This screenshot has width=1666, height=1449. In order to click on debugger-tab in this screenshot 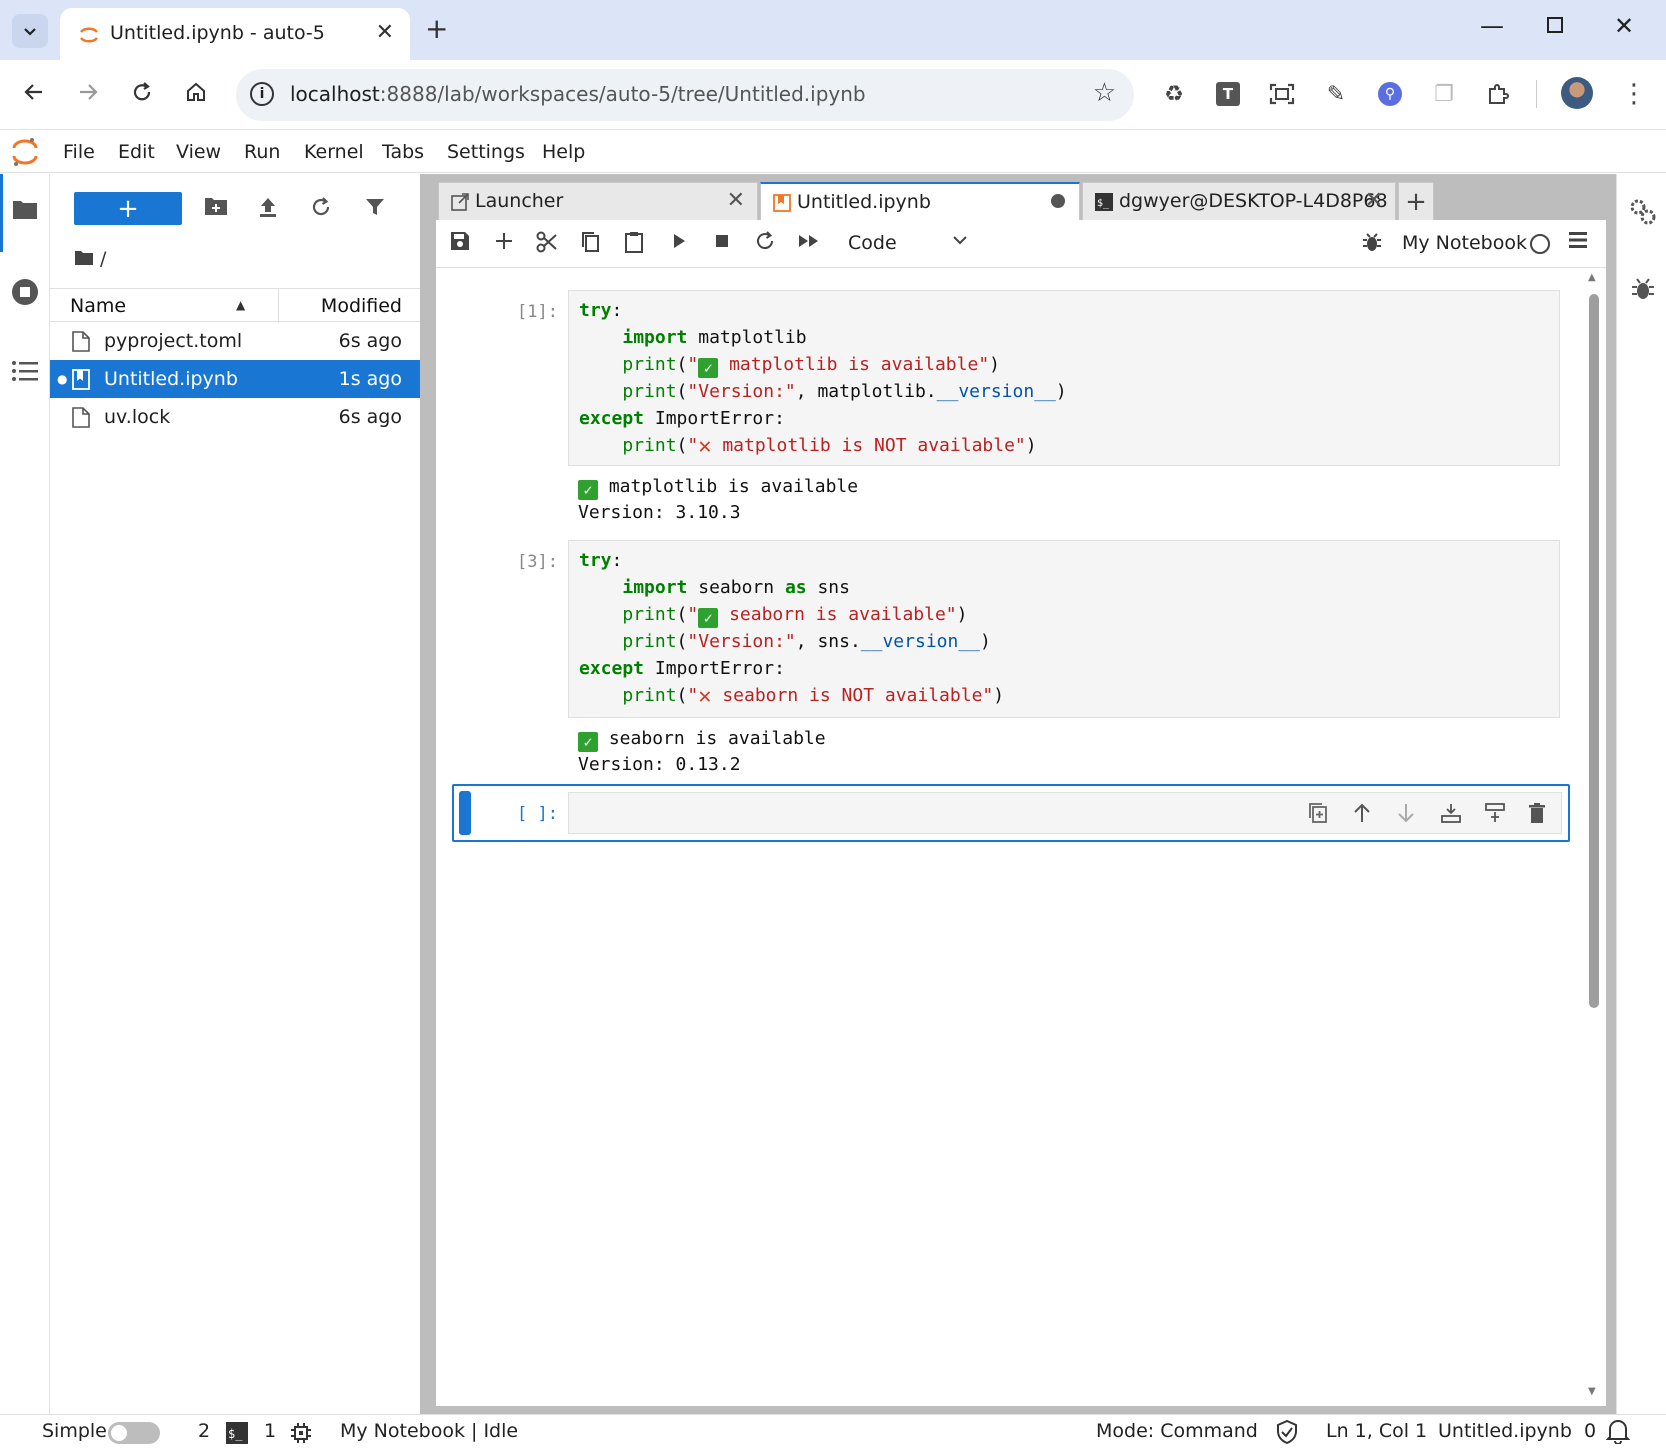, I will do `click(1643, 289)`.